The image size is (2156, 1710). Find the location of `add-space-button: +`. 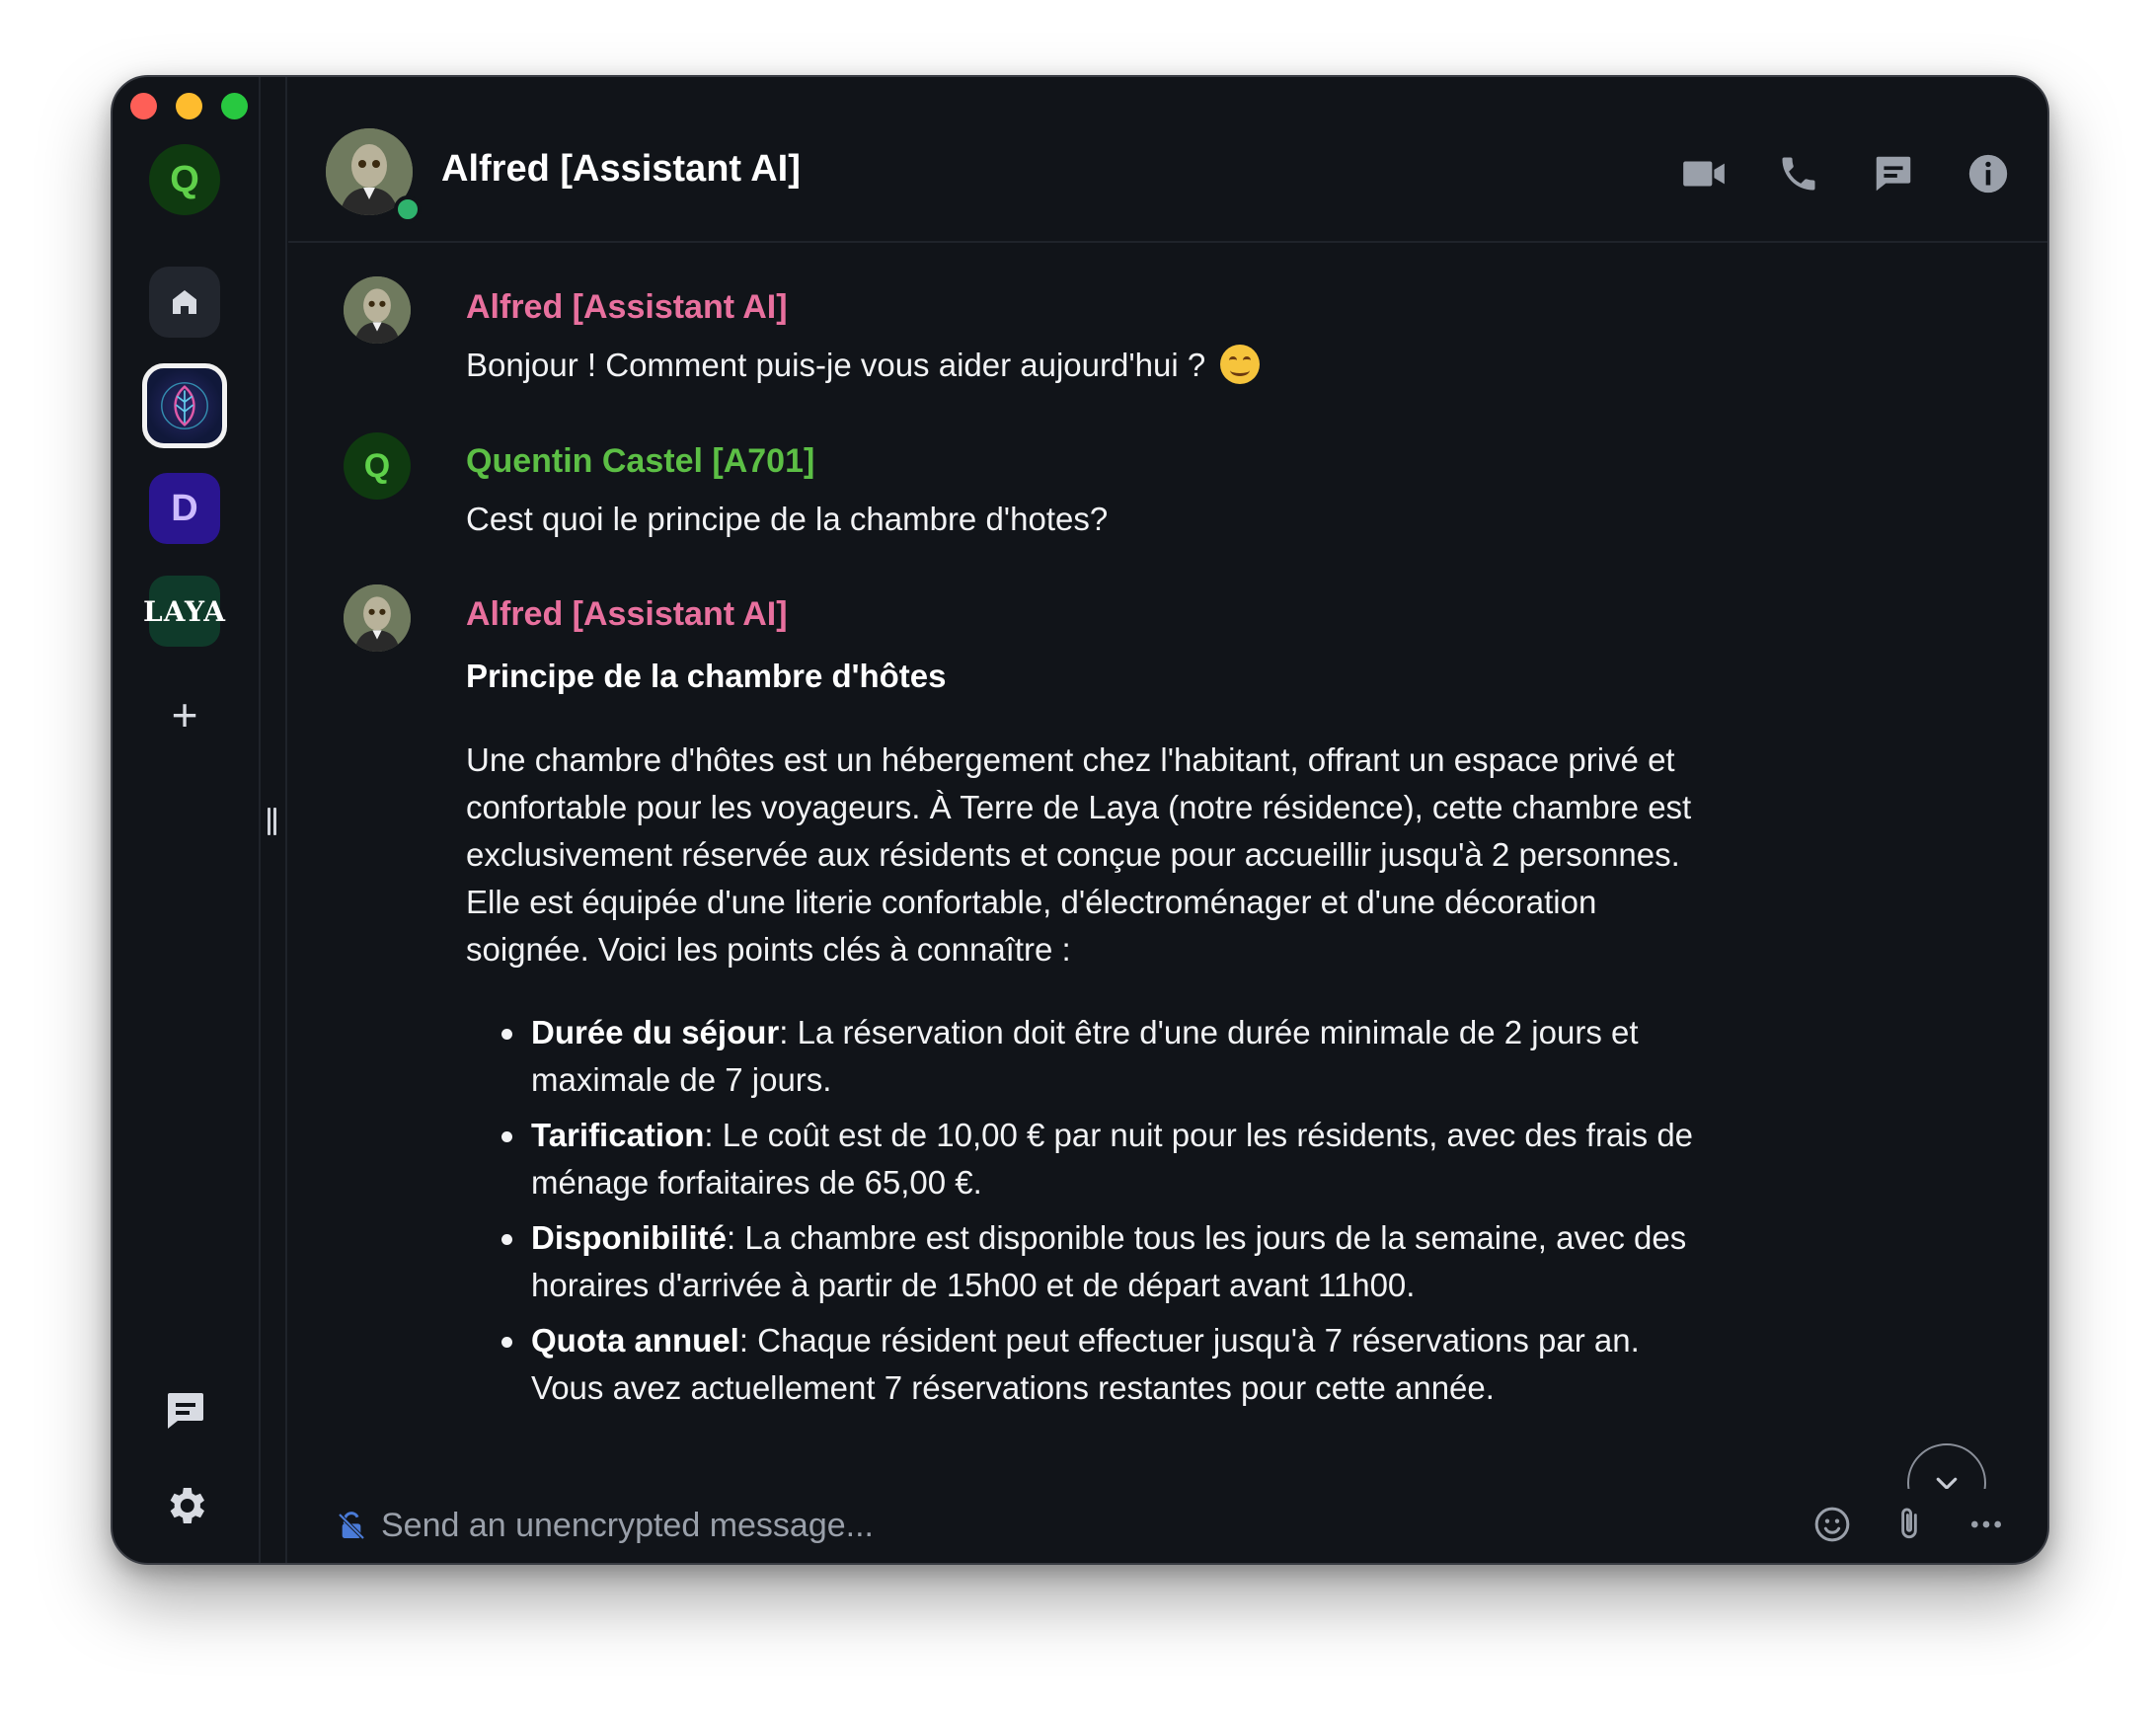

add-space-button: + is located at coordinates (184, 714).